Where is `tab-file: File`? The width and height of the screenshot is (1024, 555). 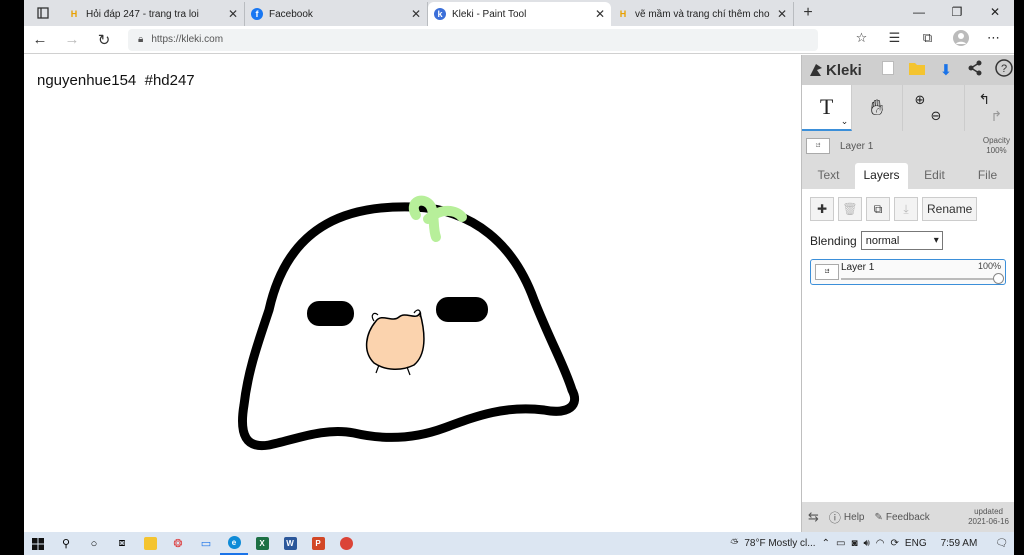
tab-file: File is located at coordinates (987, 176).